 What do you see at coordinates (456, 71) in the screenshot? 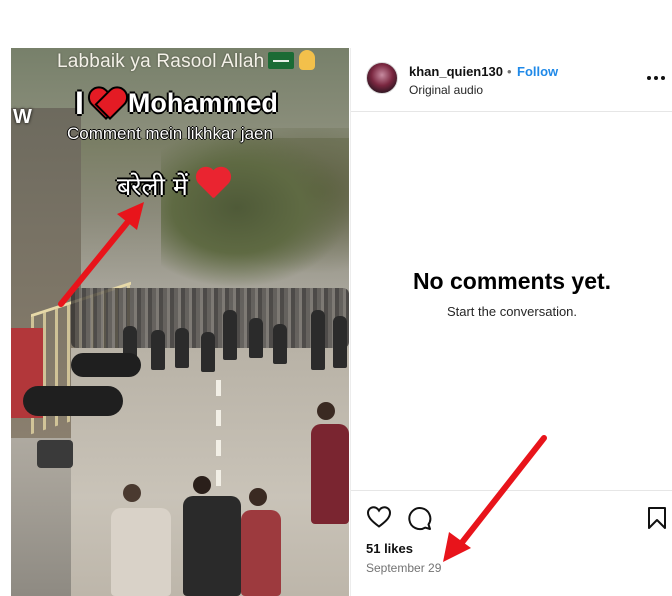
I see `username-link: khan_quien130` at bounding box center [456, 71].